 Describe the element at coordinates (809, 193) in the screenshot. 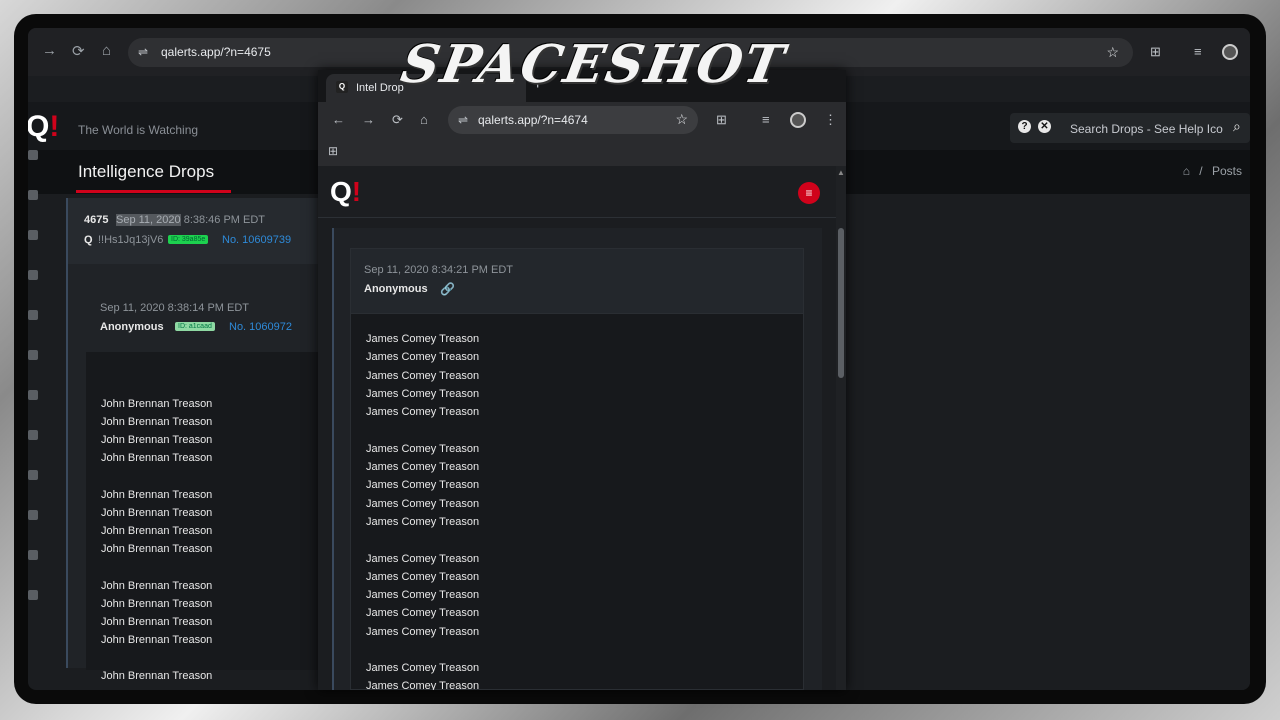

I see `menu-button: ≡` at that location.